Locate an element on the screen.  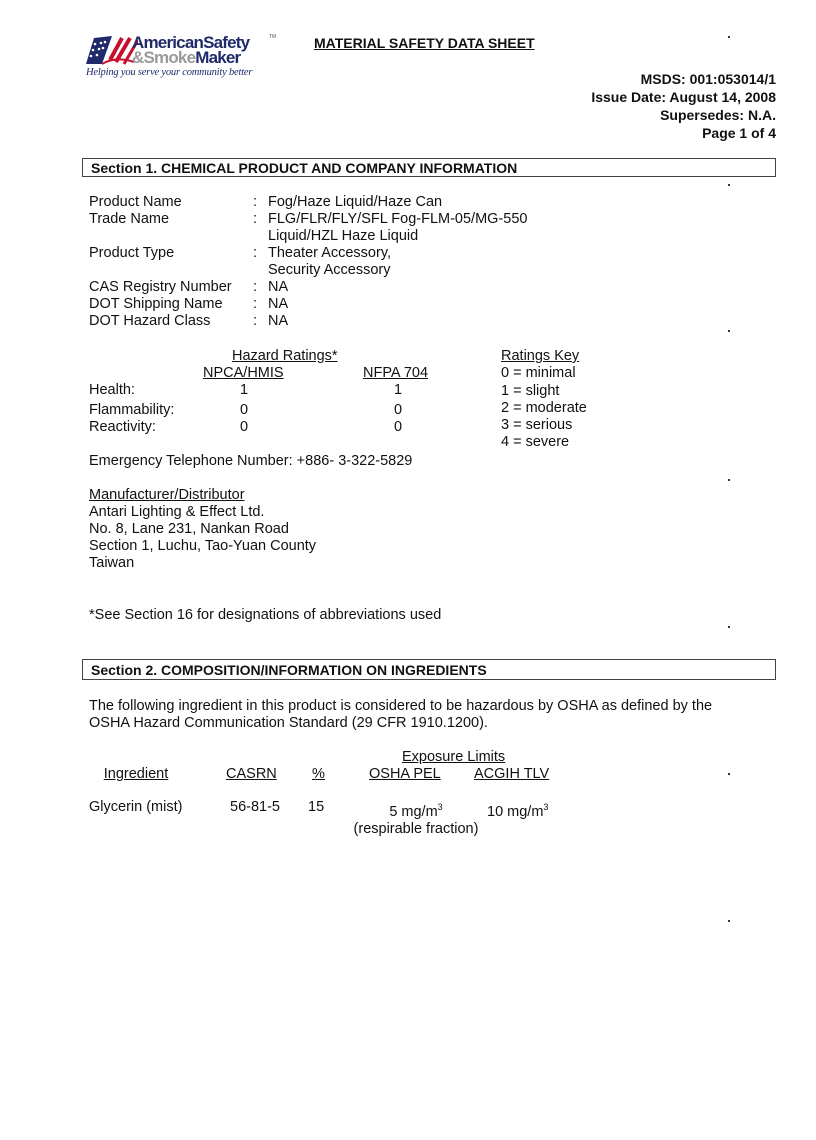
cell-osha-pel: 5 mg/m3 (respirable fraction) is located at coordinates (416, 818).